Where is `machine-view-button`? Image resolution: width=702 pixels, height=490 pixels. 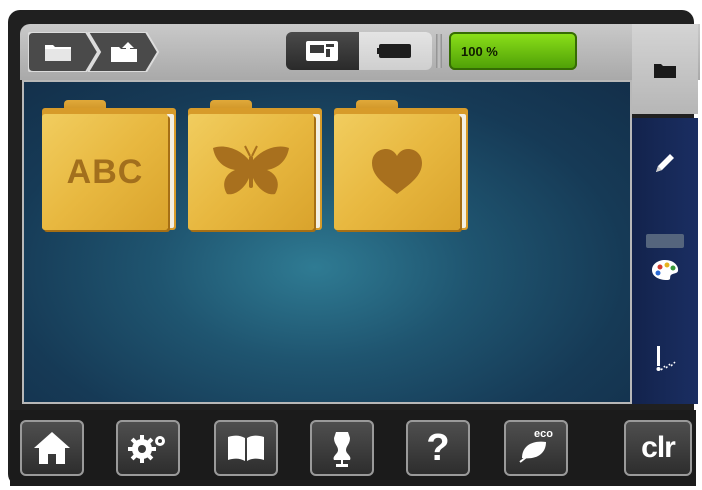 machine-view-button is located at coordinates (322, 51).